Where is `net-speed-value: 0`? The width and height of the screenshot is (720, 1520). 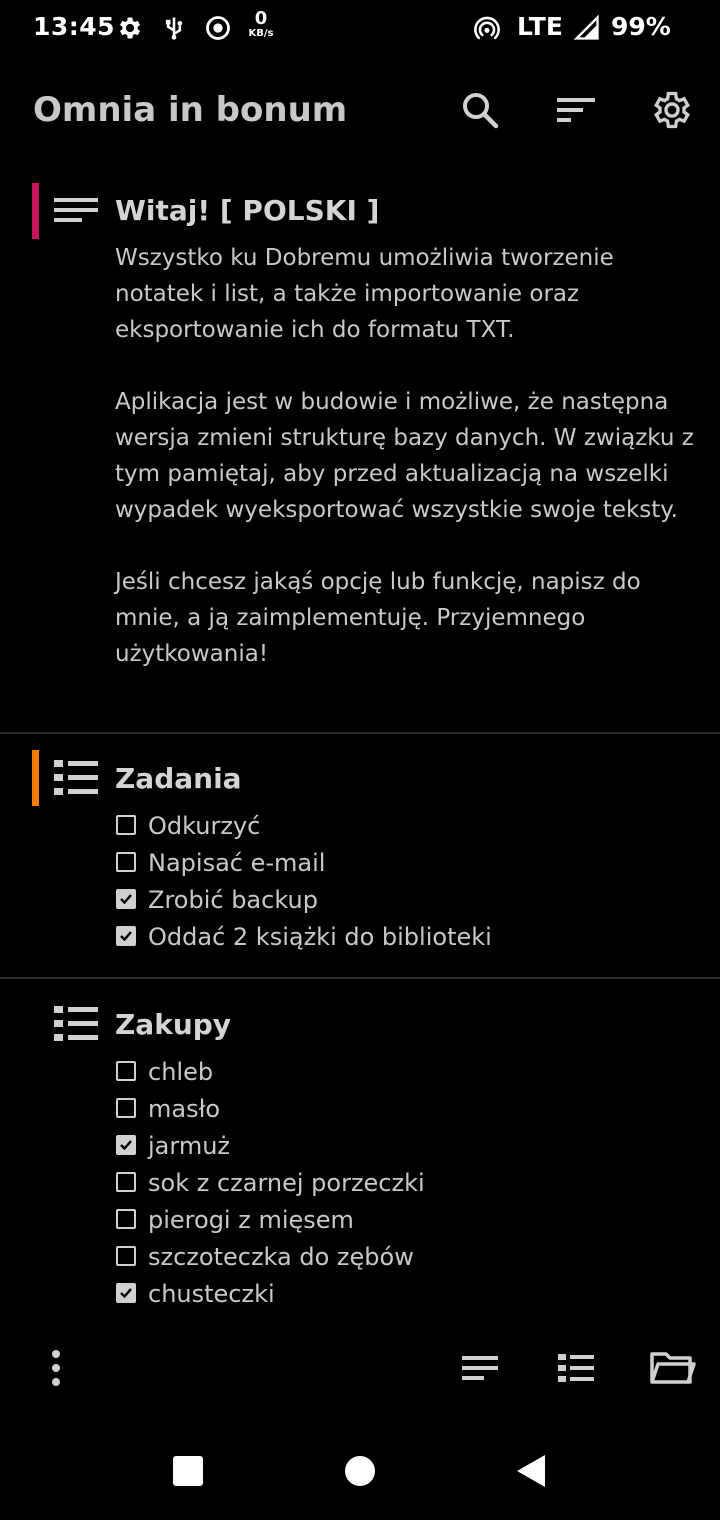 net-speed-value: 0 is located at coordinates (261, 18).